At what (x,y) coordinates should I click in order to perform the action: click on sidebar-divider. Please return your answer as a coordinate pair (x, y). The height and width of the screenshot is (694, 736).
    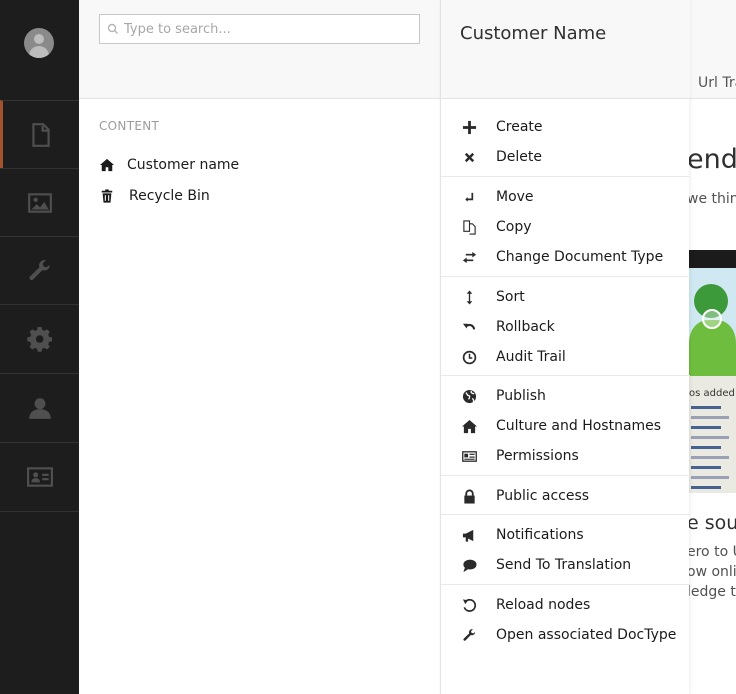
    Looking at the image, I should click on (39, 511).